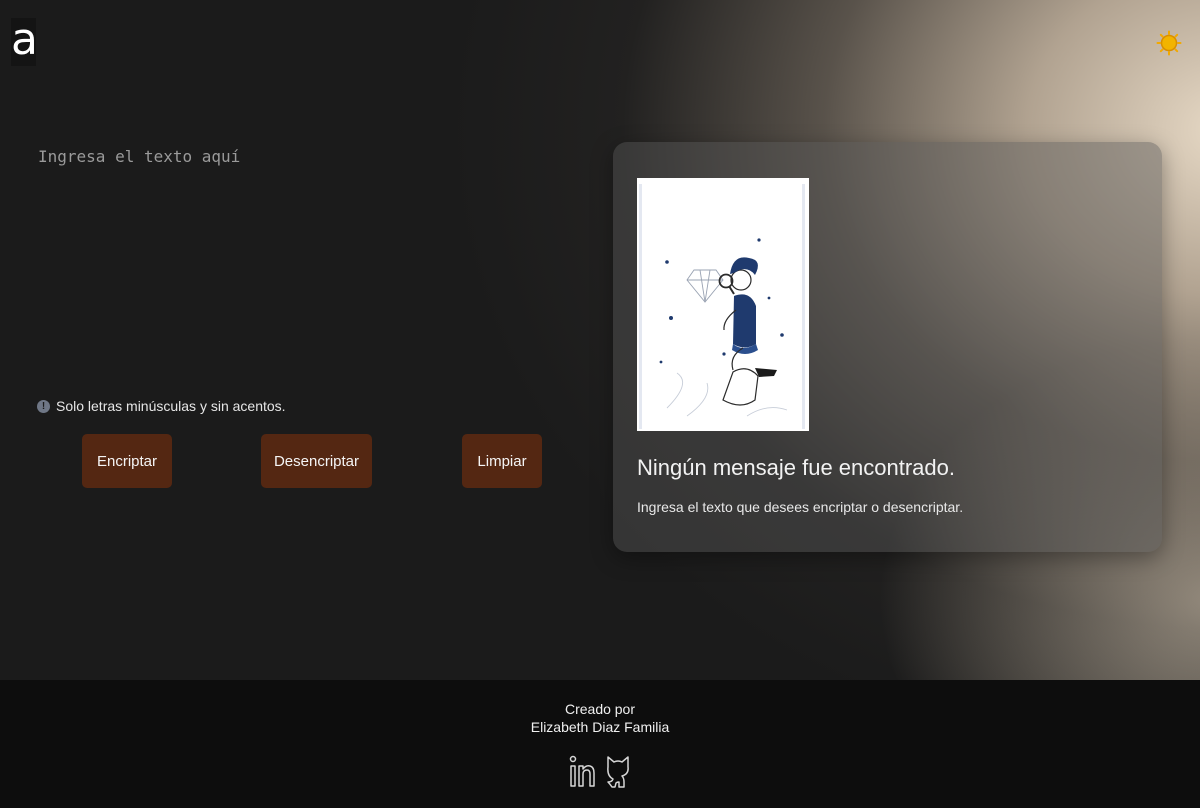 The width and height of the screenshot is (1200, 808). What do you see at coordinates (582, 771) in the screenshot?
I see `linkedin-icon` at bounding box center [582, 771].